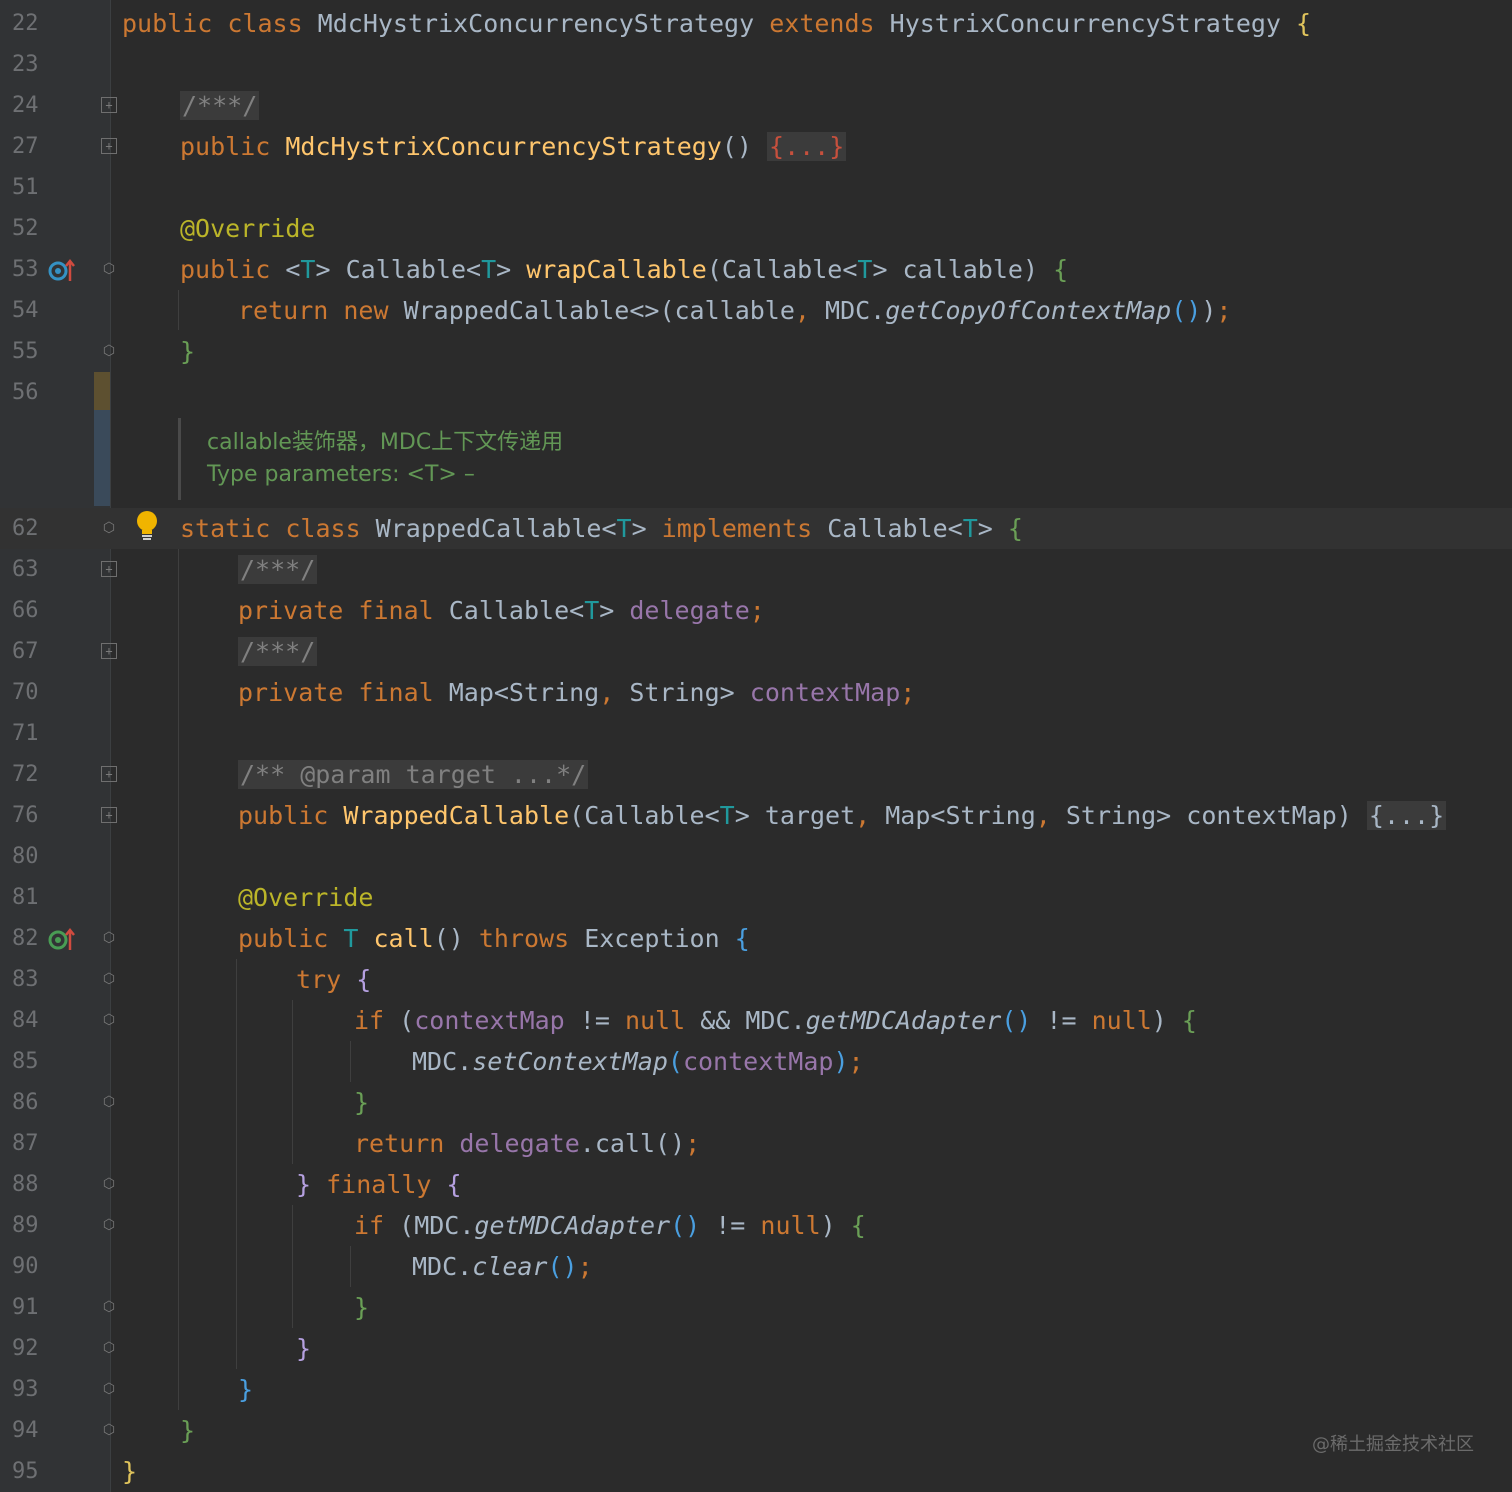  Describe the element at coordinates (32, 693) in the screenshot. I see `line-number: 70` at that location.